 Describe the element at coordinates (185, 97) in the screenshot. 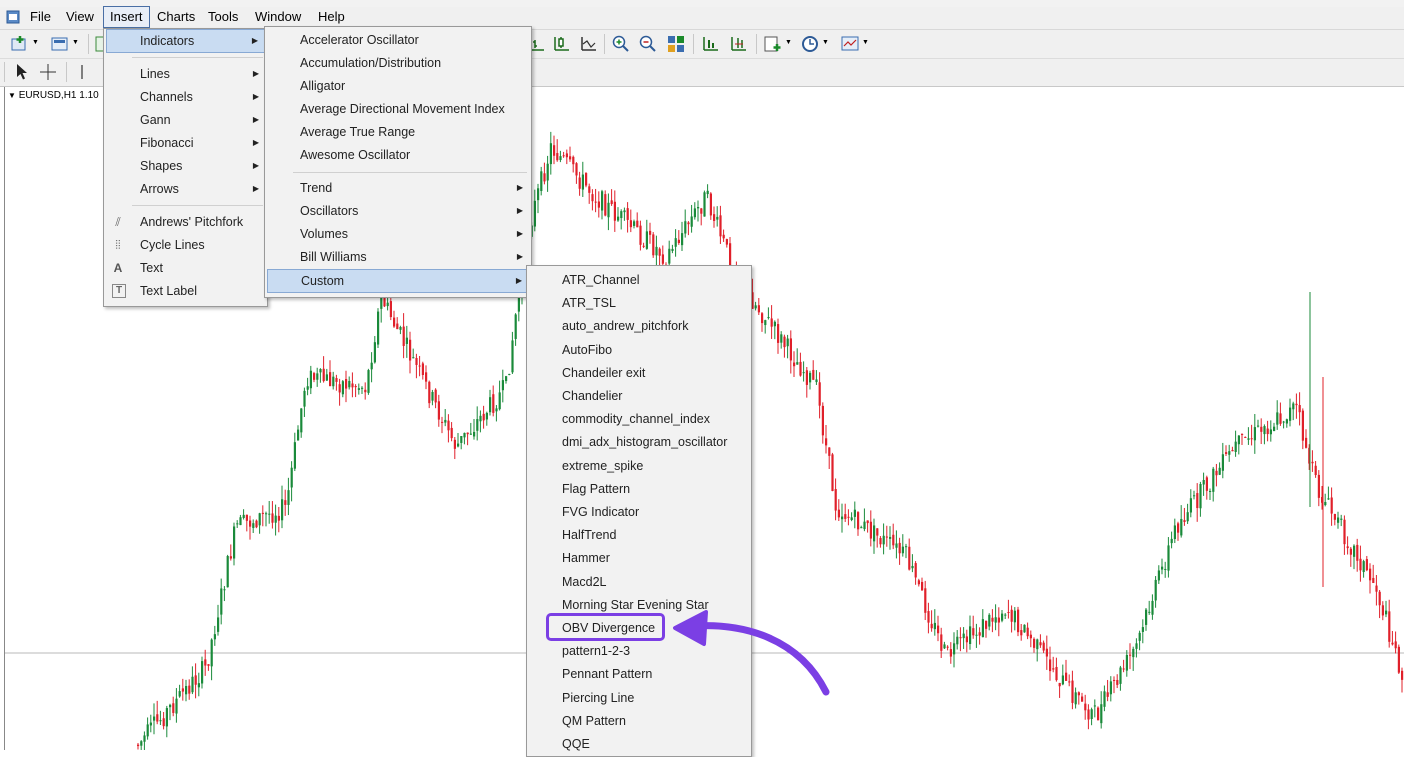

I see `menu-item-channels: Channels ▶` at that location.